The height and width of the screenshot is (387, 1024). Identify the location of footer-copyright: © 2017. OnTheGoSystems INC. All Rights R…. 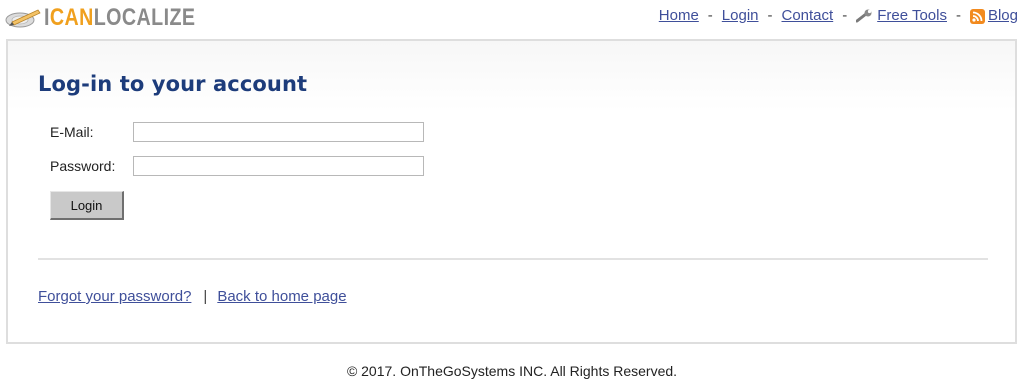
(512, 371).